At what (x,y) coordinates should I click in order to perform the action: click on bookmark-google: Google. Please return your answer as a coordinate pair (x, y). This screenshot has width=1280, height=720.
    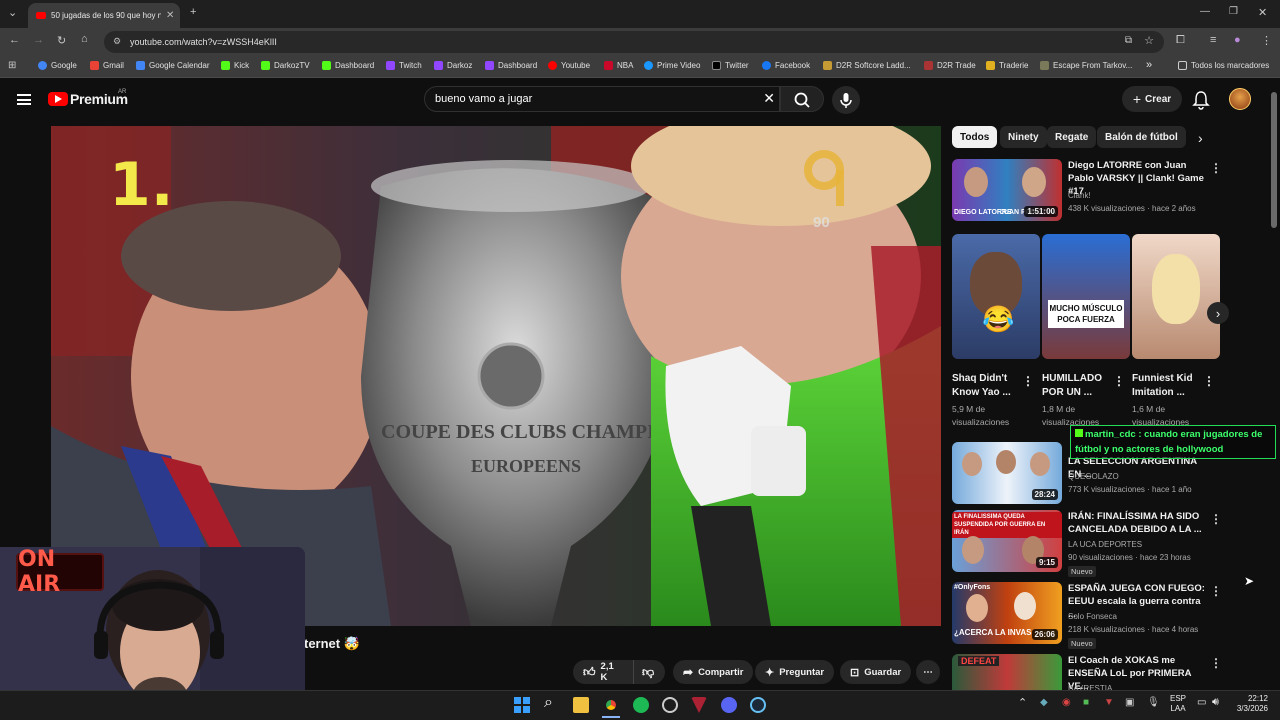
    Looking at the image, I should click on (57, 65).